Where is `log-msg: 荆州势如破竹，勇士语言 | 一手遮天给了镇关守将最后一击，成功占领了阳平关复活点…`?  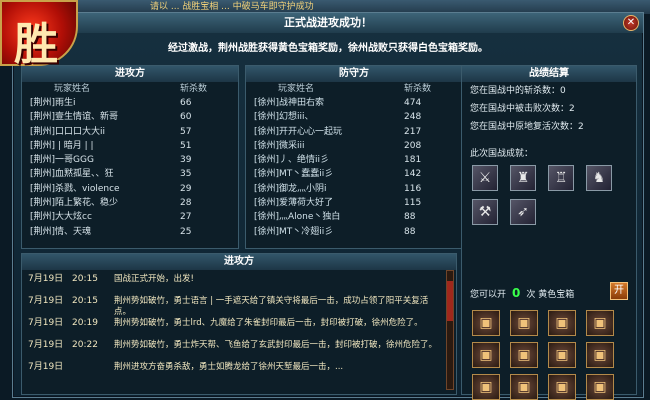
log-msg: 荆州势如破竹，勇士语言 | 一手遮天给了镇关守将最后一击，成功占领了阳平关复活点… is located at coordinates (271, 306).